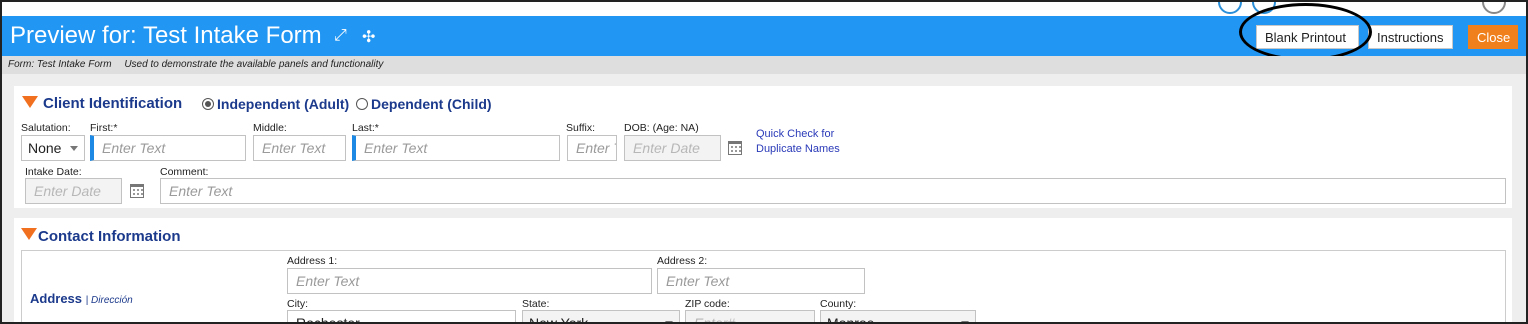 This screenshot has width=1528, height=324. What do you see at coordinates (166, 35) in the screenshot?
I see `page-title: Preview for: Test Intake Form` at bounding box center [166, 35].